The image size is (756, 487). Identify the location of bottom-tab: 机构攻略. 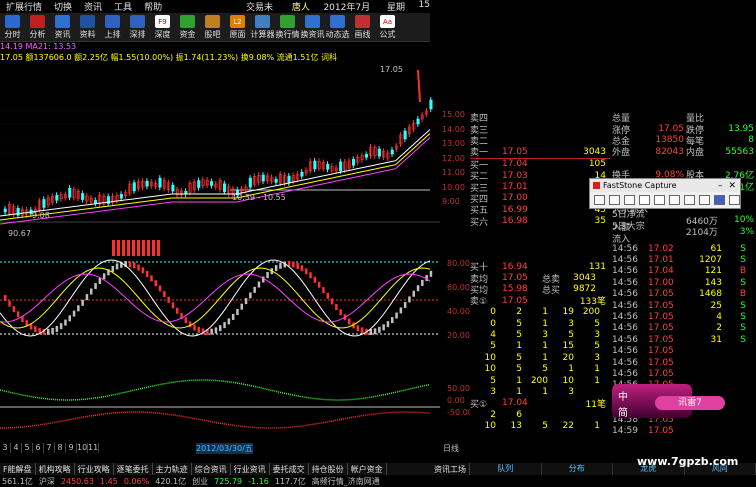
(55, 469).